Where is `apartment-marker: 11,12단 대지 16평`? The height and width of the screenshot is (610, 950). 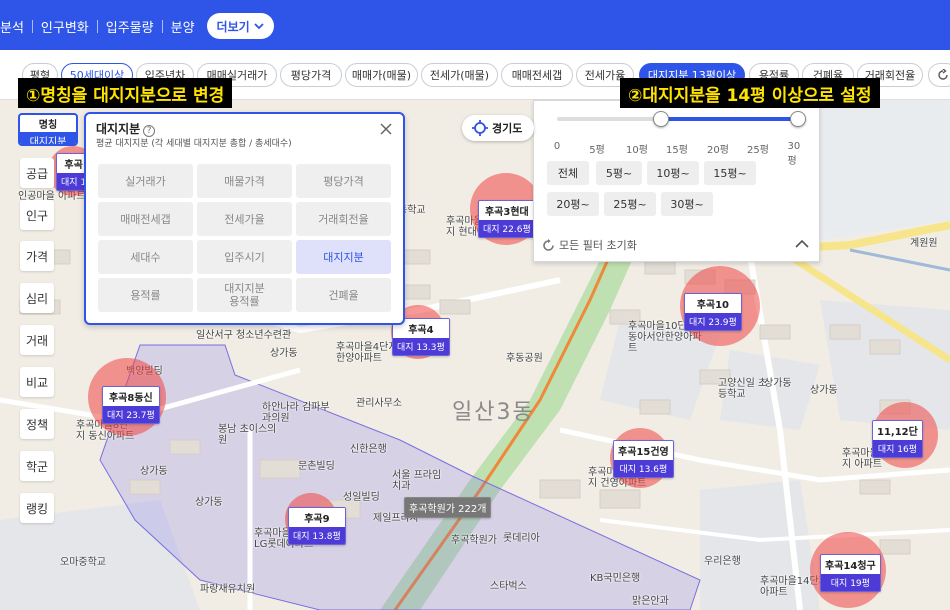 apartment-marker: 11,12단 대지 16평 is located at coordinates (897, 439).